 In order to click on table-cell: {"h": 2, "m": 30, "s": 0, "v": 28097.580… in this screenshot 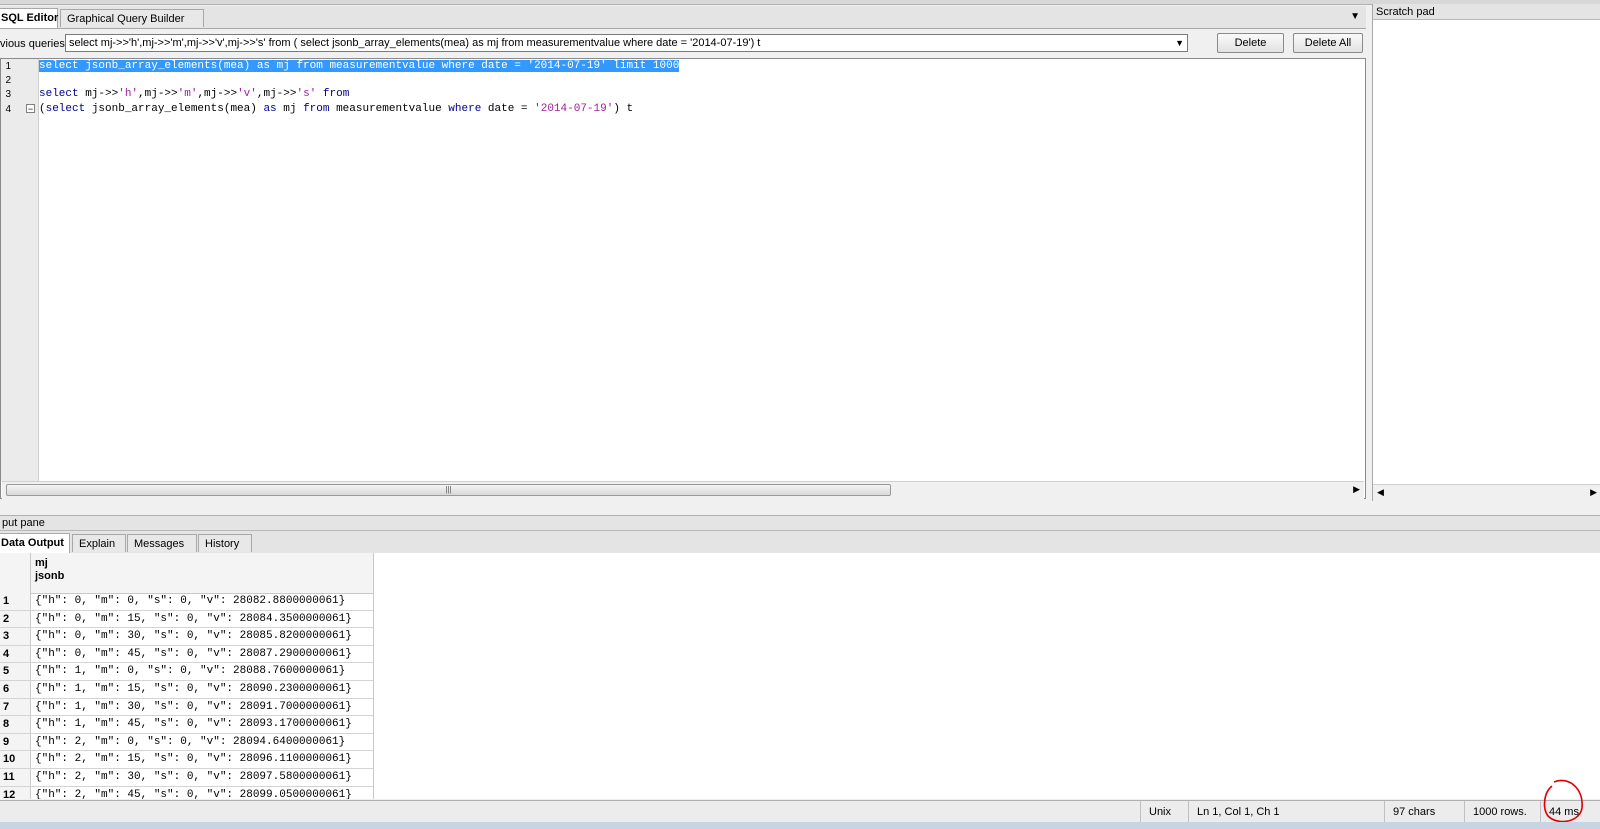, I will do `click(193, 777)`.